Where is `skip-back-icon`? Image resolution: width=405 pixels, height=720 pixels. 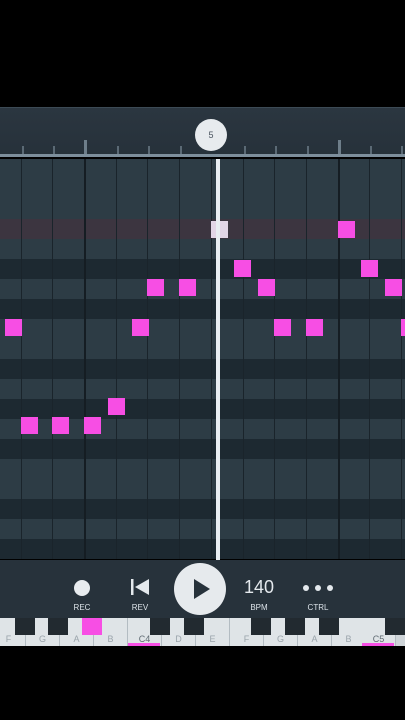
skip-back-icon is located at coordinates (140, 587).